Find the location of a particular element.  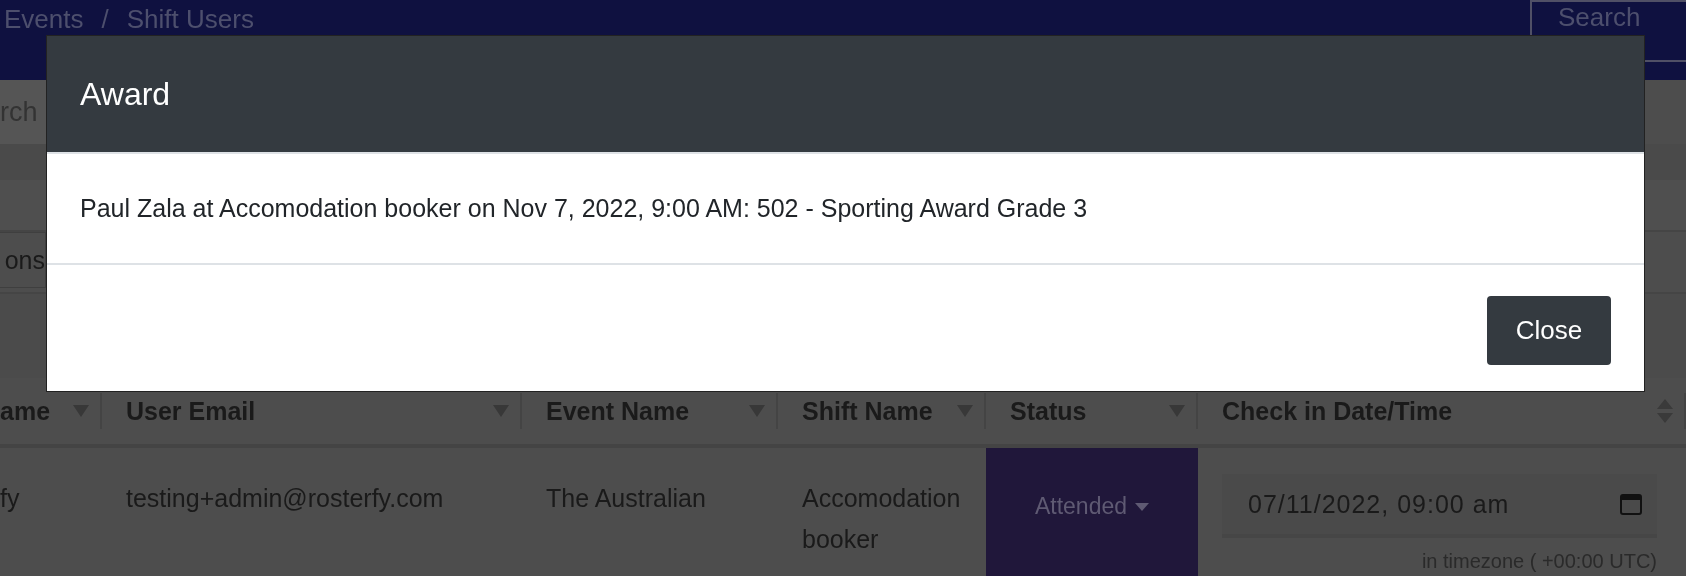

breadcrumb-link: Shift Users is located at coordinates (190, 19).